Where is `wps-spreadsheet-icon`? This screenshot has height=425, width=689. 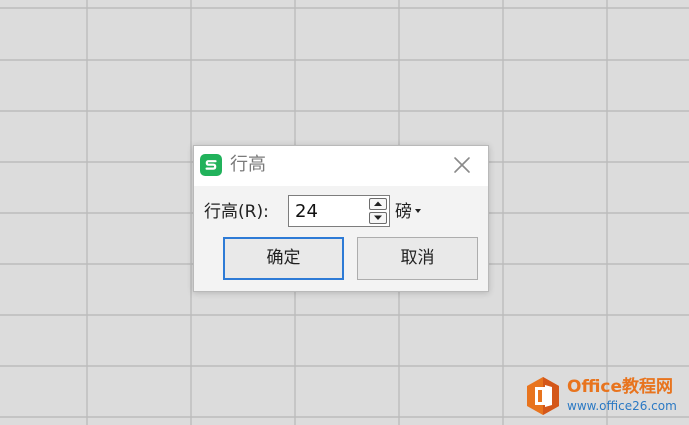 wps-spreadsheet-icon is located at coordinates (211, 165).